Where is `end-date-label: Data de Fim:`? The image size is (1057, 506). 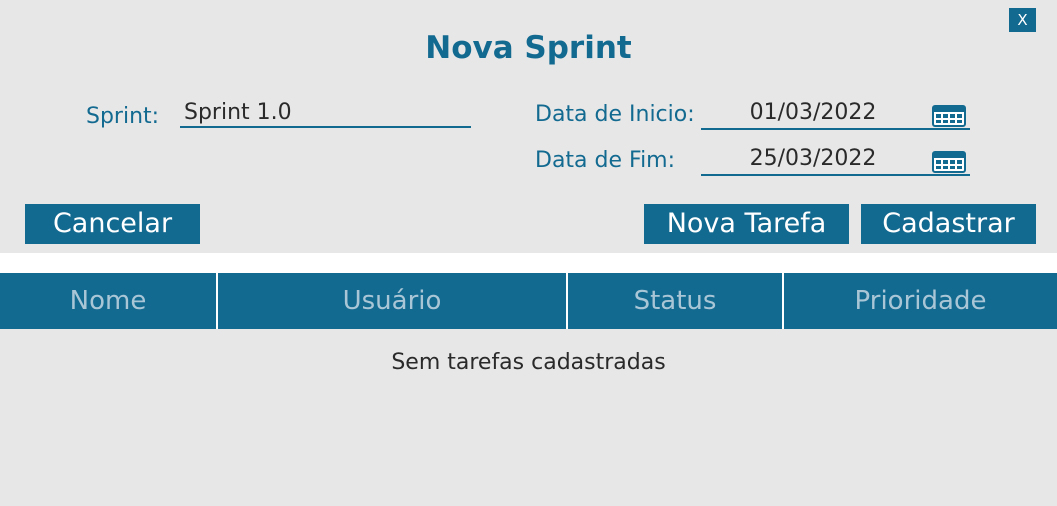
end-date-label: Data de Fim: is located at coordinates (605, 160).